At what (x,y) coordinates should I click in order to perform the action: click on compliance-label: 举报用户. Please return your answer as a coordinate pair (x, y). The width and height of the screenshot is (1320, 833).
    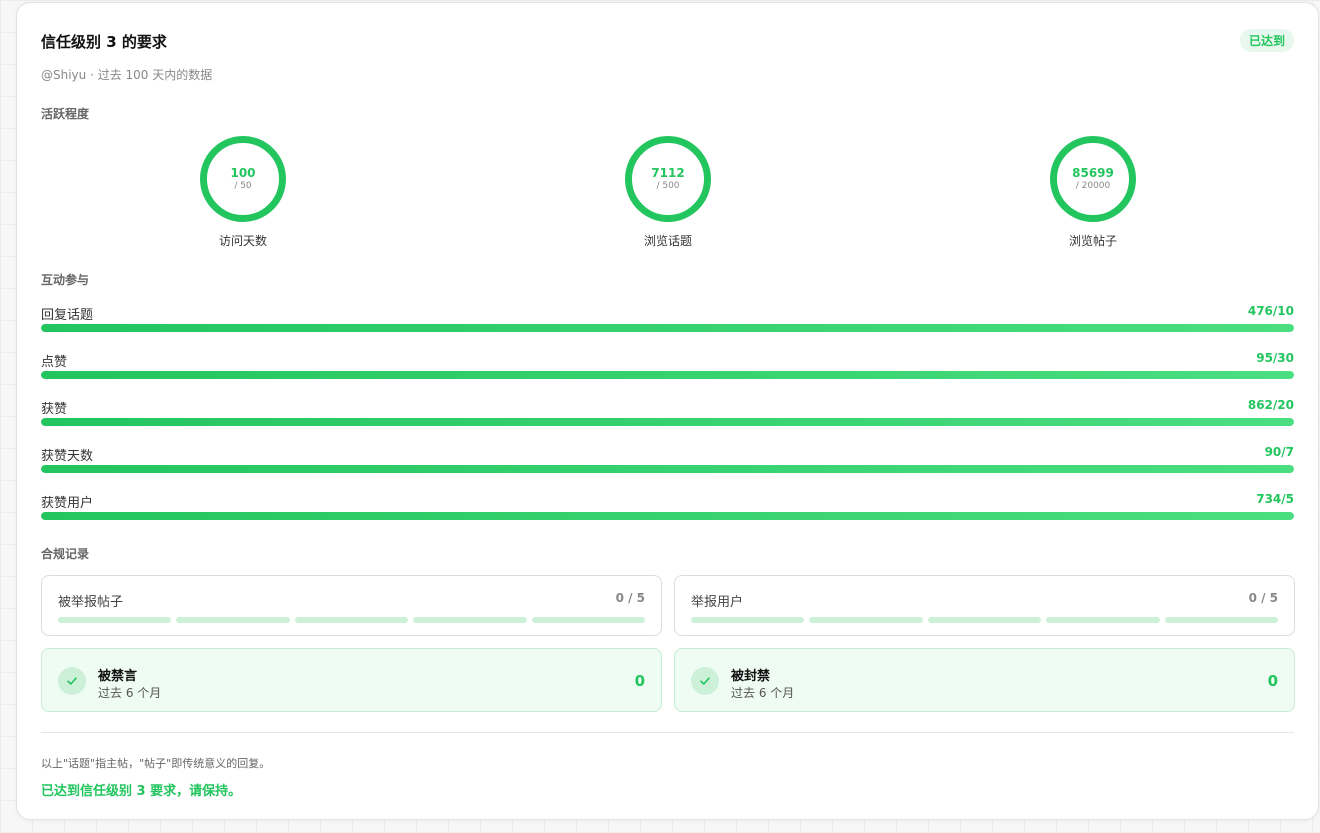
    Looking at the image, I should click on (717, 602).